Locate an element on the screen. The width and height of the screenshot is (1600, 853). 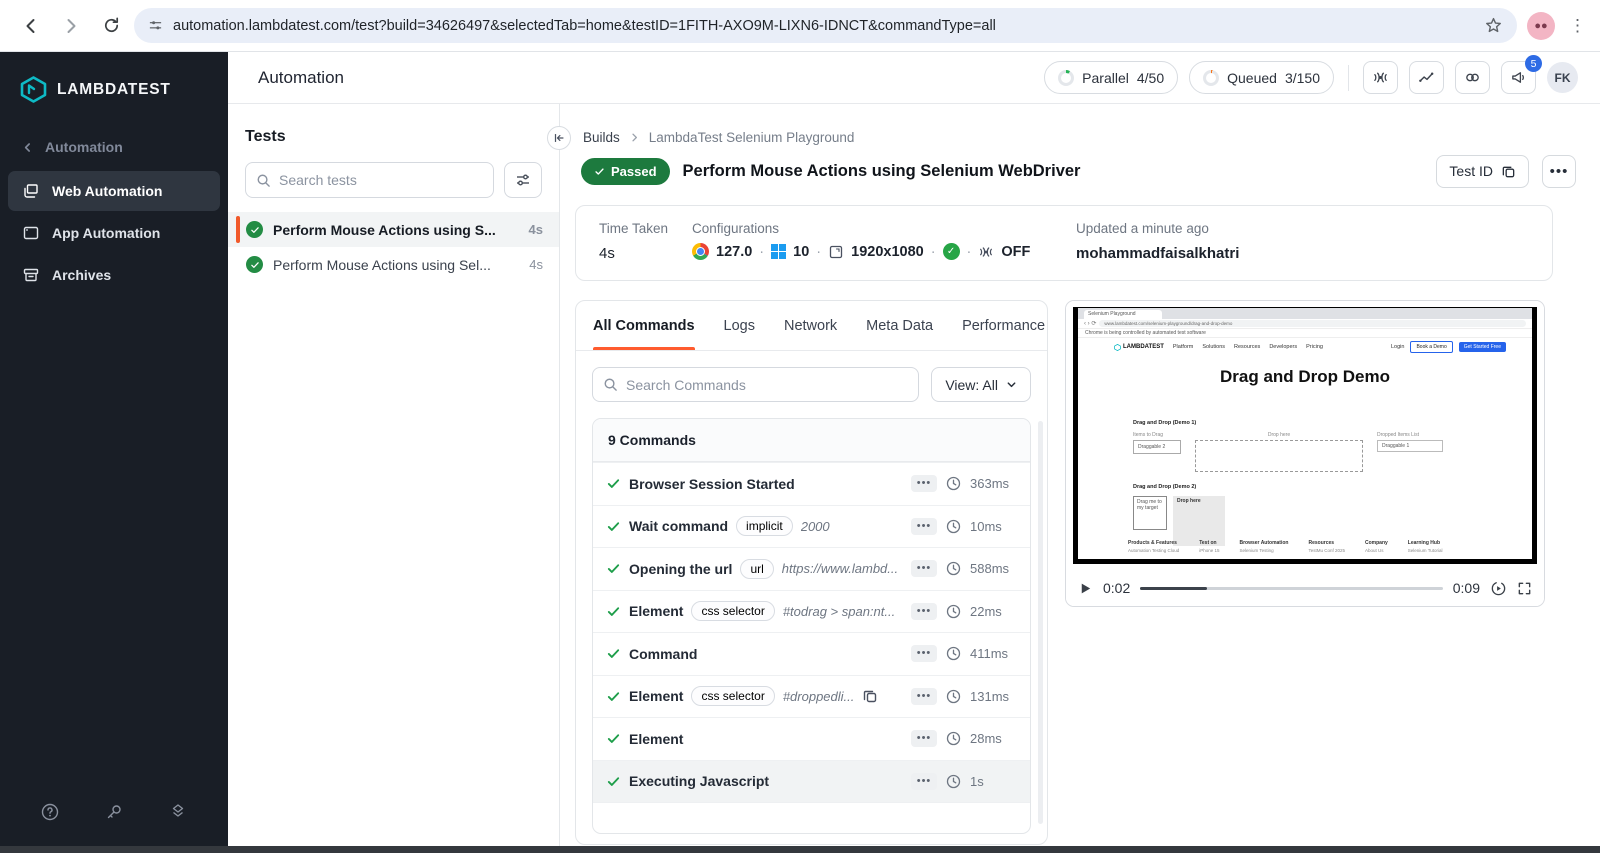
chevron-left-icon is located at coordinates (27, 147).